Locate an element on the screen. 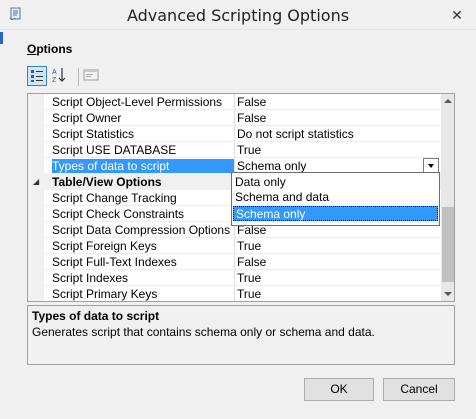 The height and width of the screenshot is (419, 476). property-pages-button is located at coordinates (92, 76).